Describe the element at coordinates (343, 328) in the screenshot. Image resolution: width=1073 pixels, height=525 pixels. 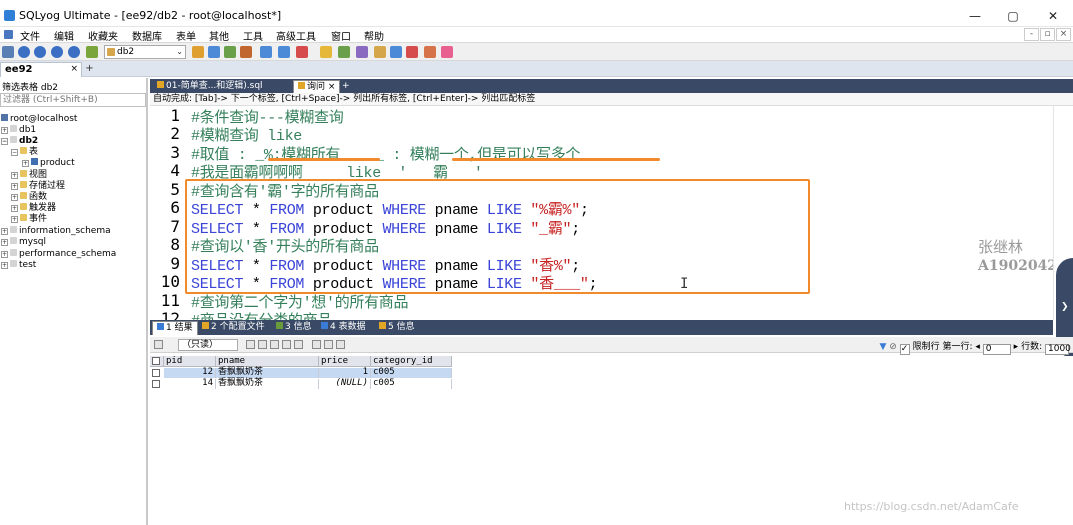
I see `tab-table-data: 4 表数据` at that location.